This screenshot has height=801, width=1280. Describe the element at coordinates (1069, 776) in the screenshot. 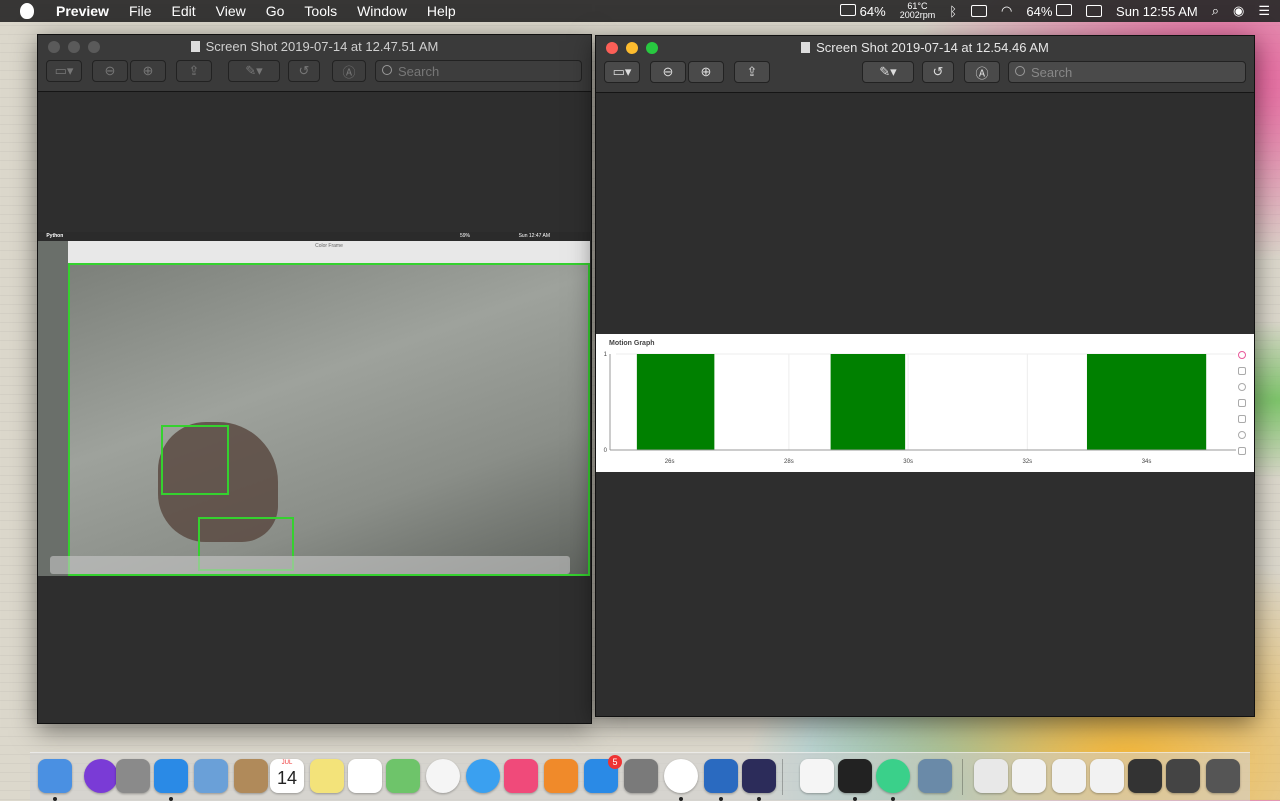

I see `doc2-icon` at that location.